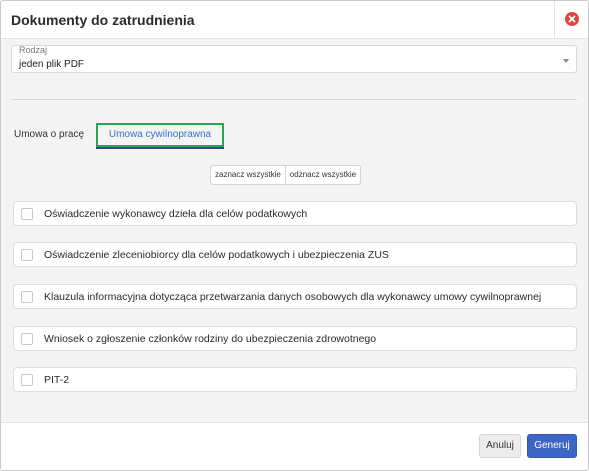 This screenshot has height=471, width=589. What do you see at coordinates (103, 20) in the screenshot?
I see `dialog-title: Dokumenty do zatrudnienia` at bounding box center [103, 20].